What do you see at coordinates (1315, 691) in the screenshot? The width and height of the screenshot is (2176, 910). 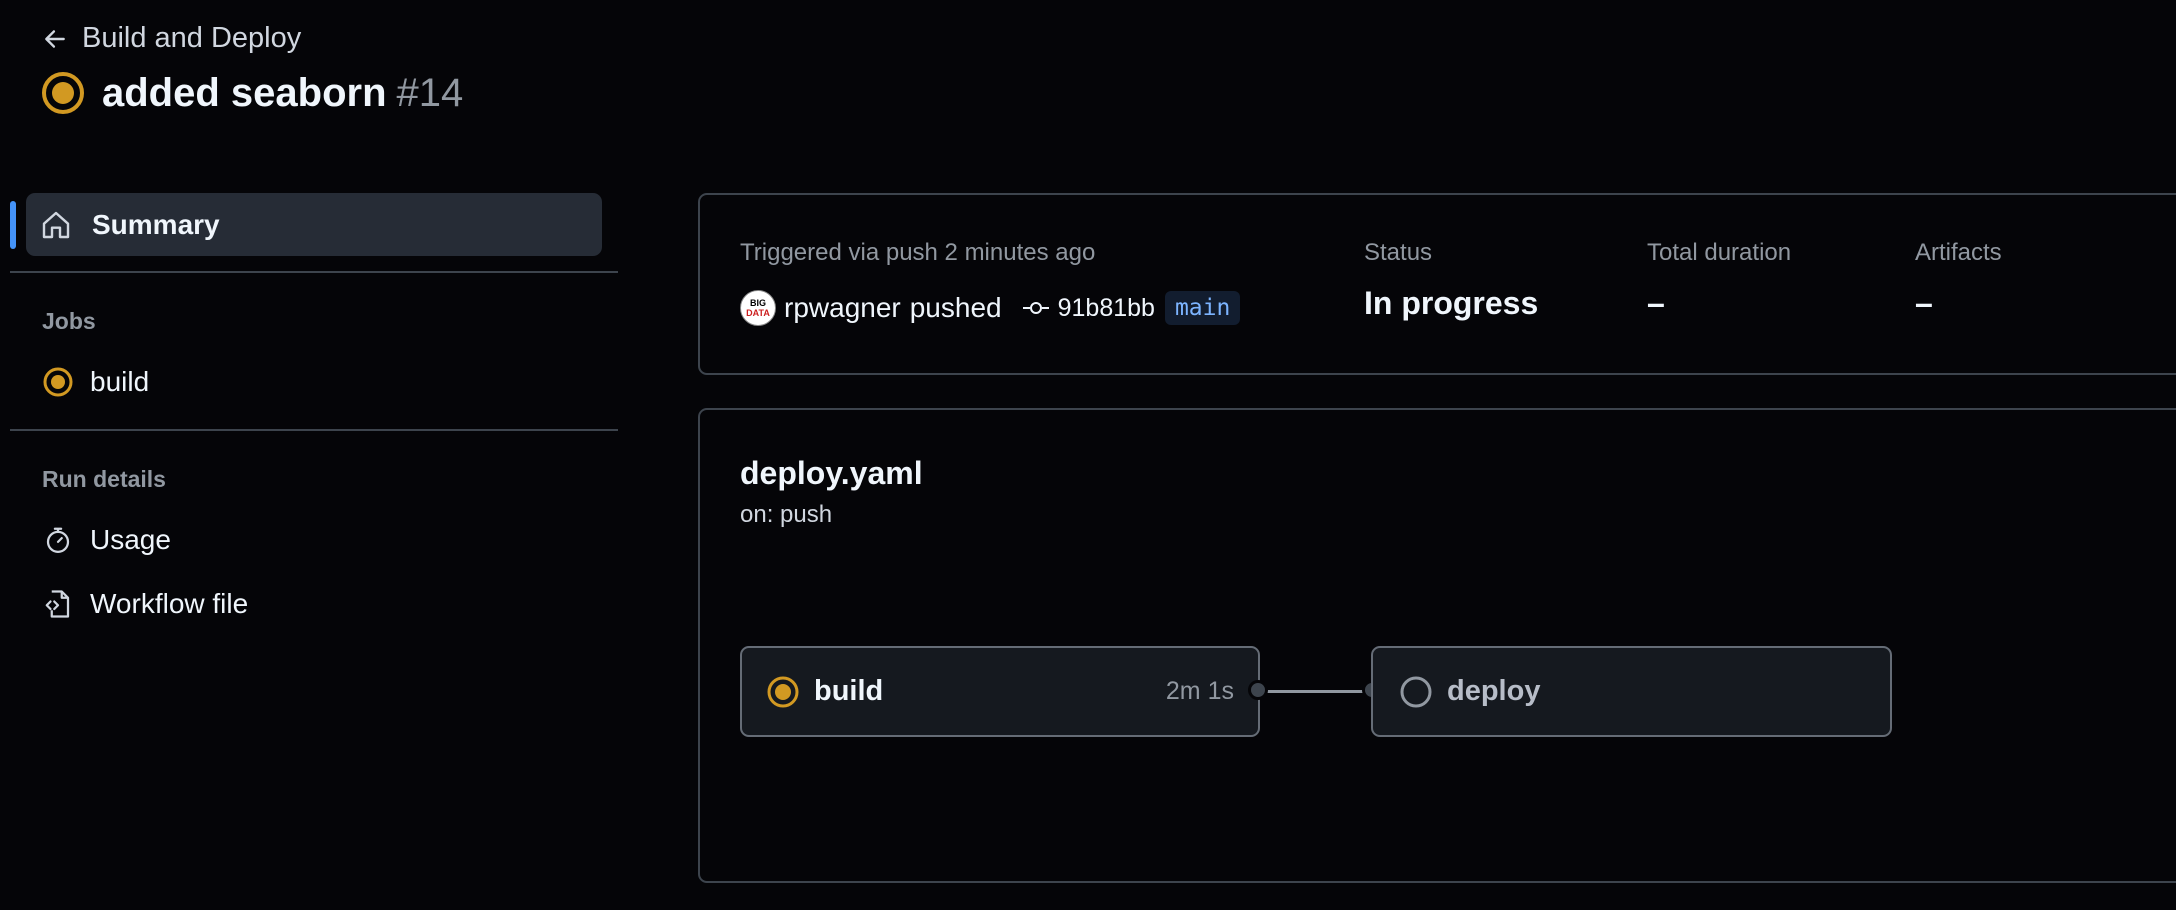 I see `job-connector` at bounding box center [1315, 691].